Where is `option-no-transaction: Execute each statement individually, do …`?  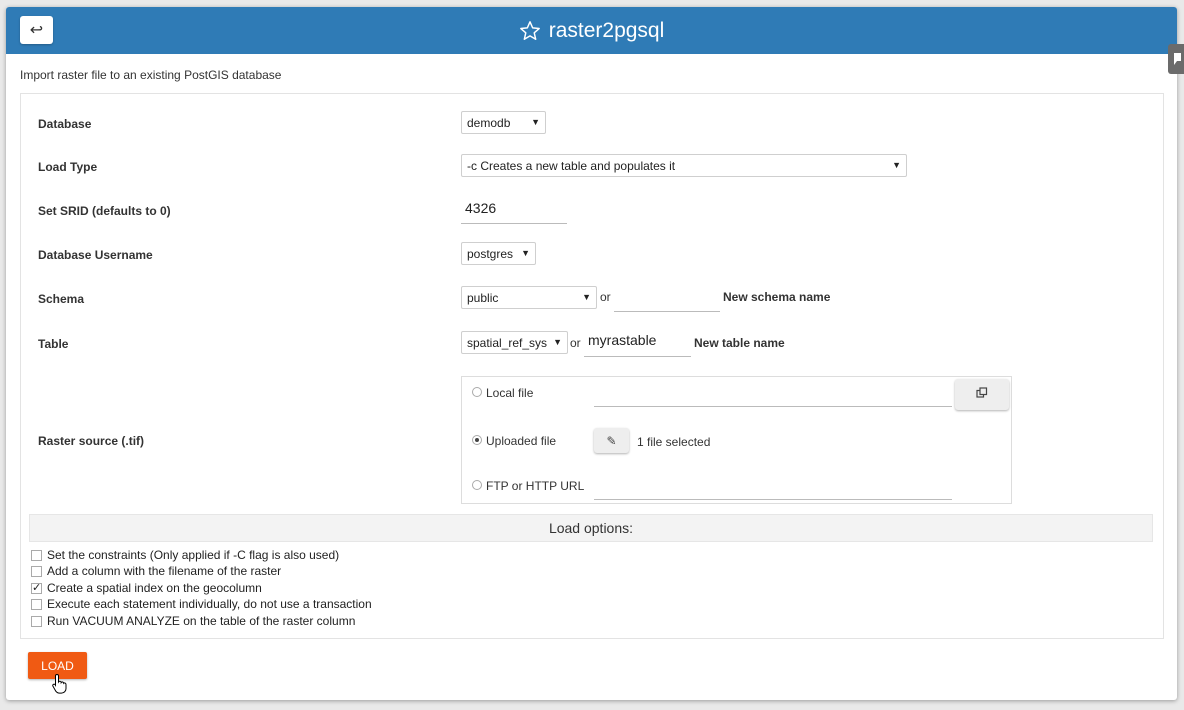
option-no-transaction: Execute each statement individually, do … is located at coordinates (201, 604).